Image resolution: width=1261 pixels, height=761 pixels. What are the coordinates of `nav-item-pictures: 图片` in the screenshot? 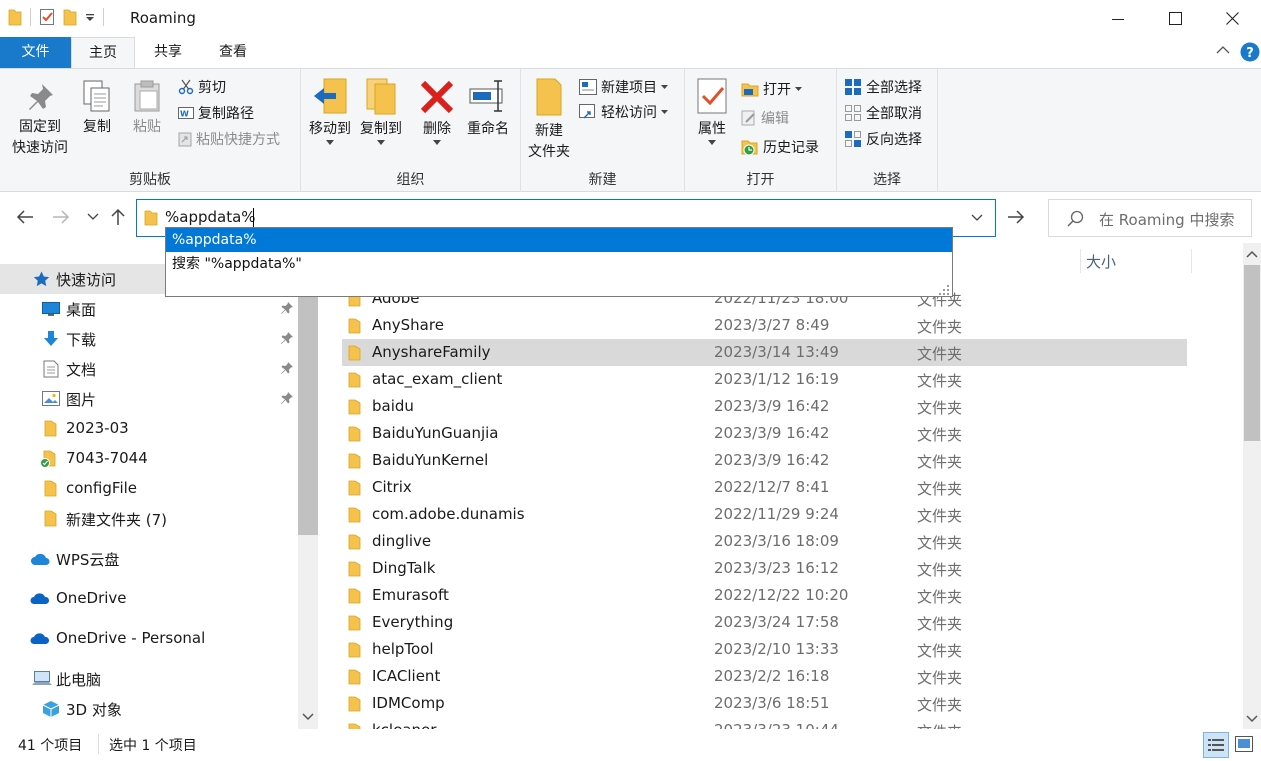 It's located at (149, 399).